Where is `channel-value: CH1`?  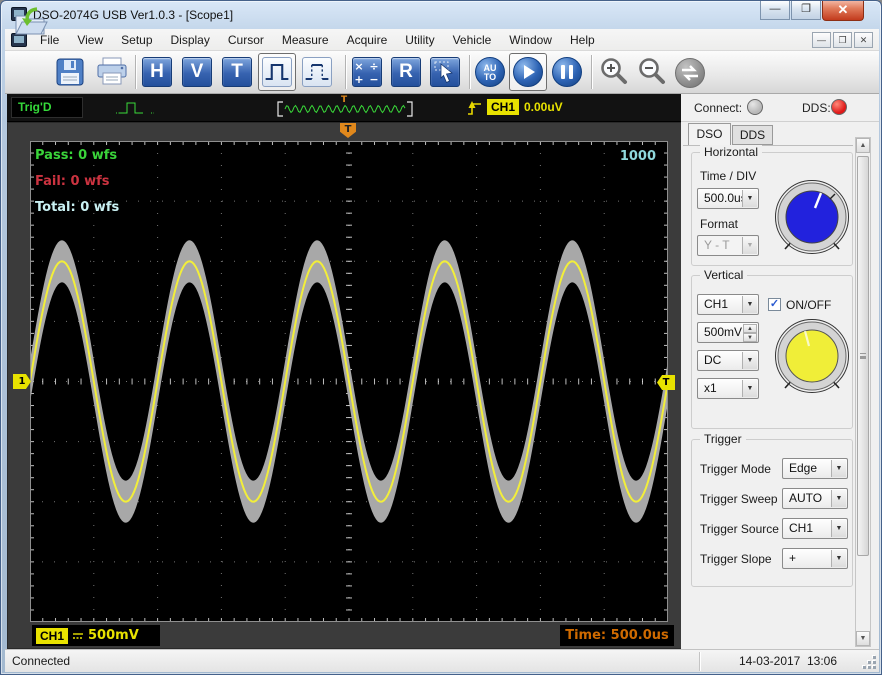 channel-value: CH1 is located at coordinates (716, 304).